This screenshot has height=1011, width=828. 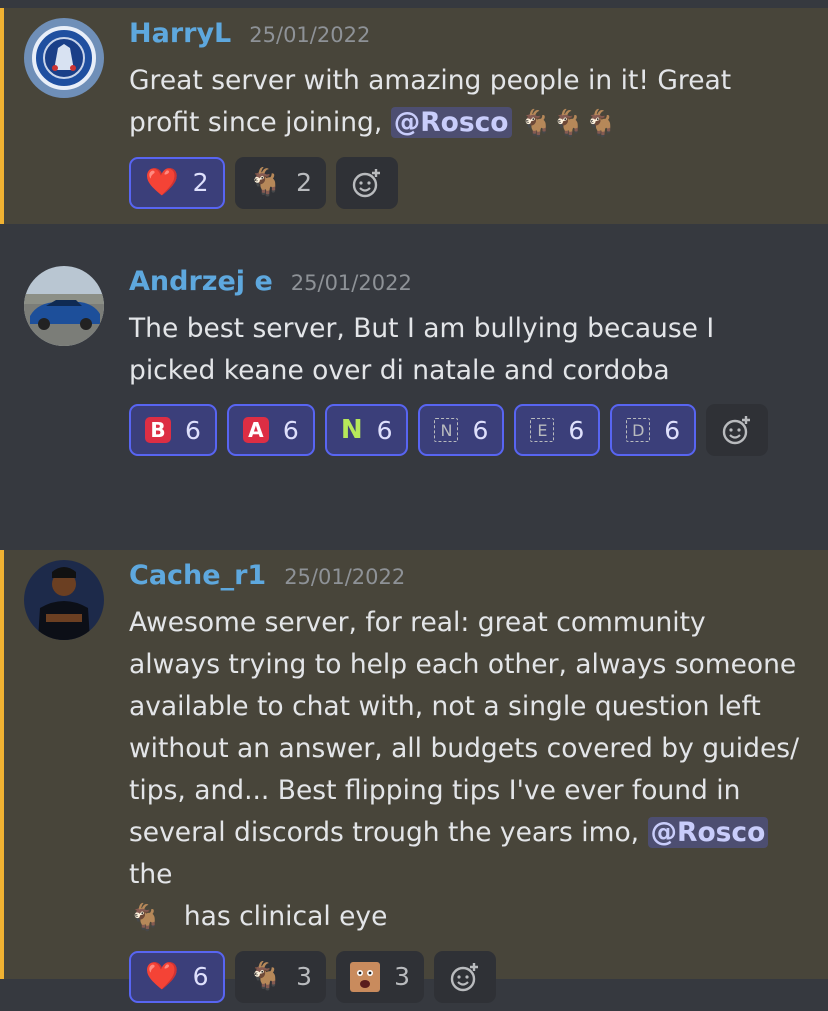 What do you see at coordinates (255, 430) in the screenshot?
I see `a-button-emoji: A` at bounding box center [255, 430].